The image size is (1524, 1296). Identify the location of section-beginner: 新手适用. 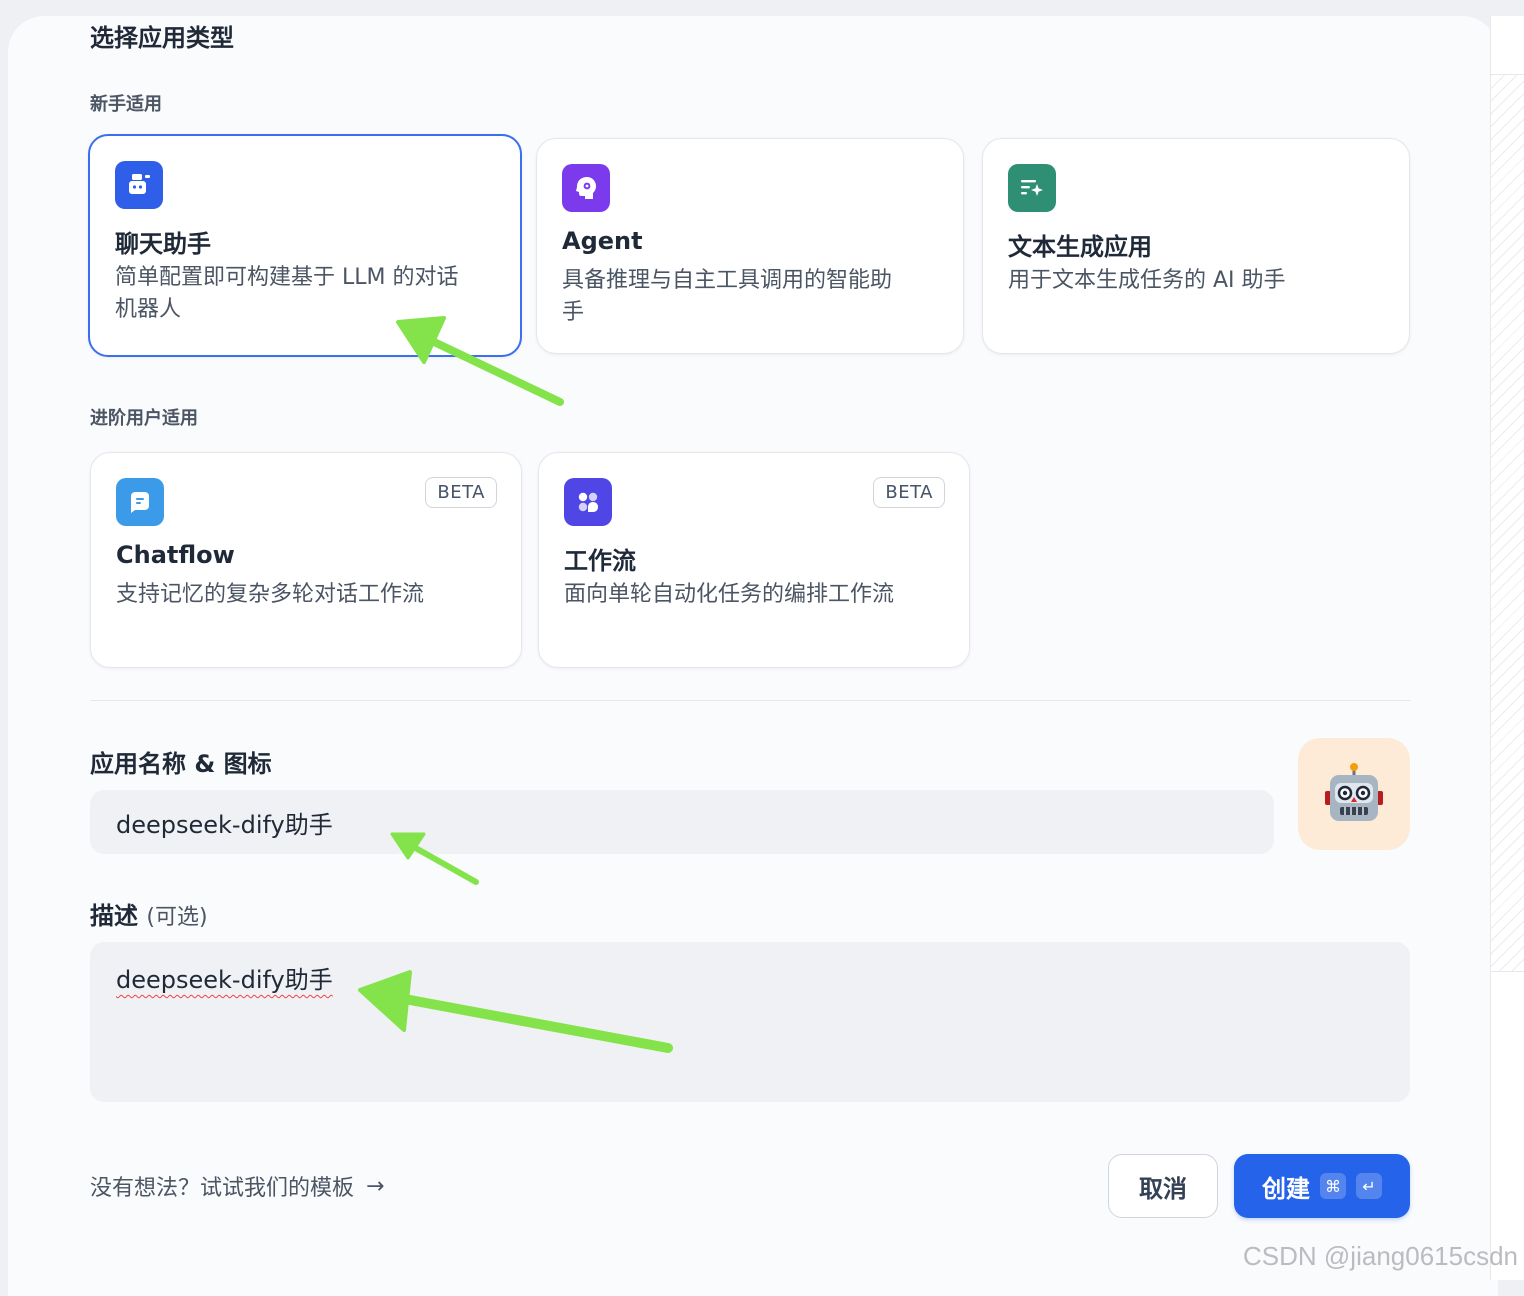
(126, 104).